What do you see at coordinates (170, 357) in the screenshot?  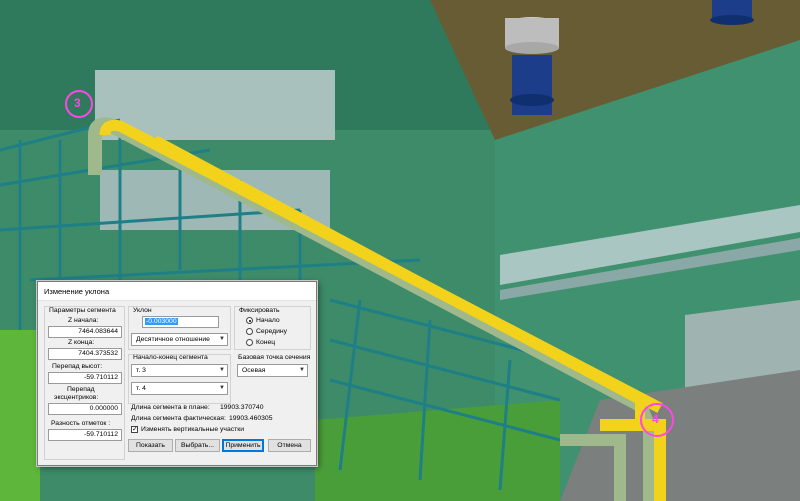 I see `segment-range-label: Начало-конец сегмента` at bounding box center [170, 357].